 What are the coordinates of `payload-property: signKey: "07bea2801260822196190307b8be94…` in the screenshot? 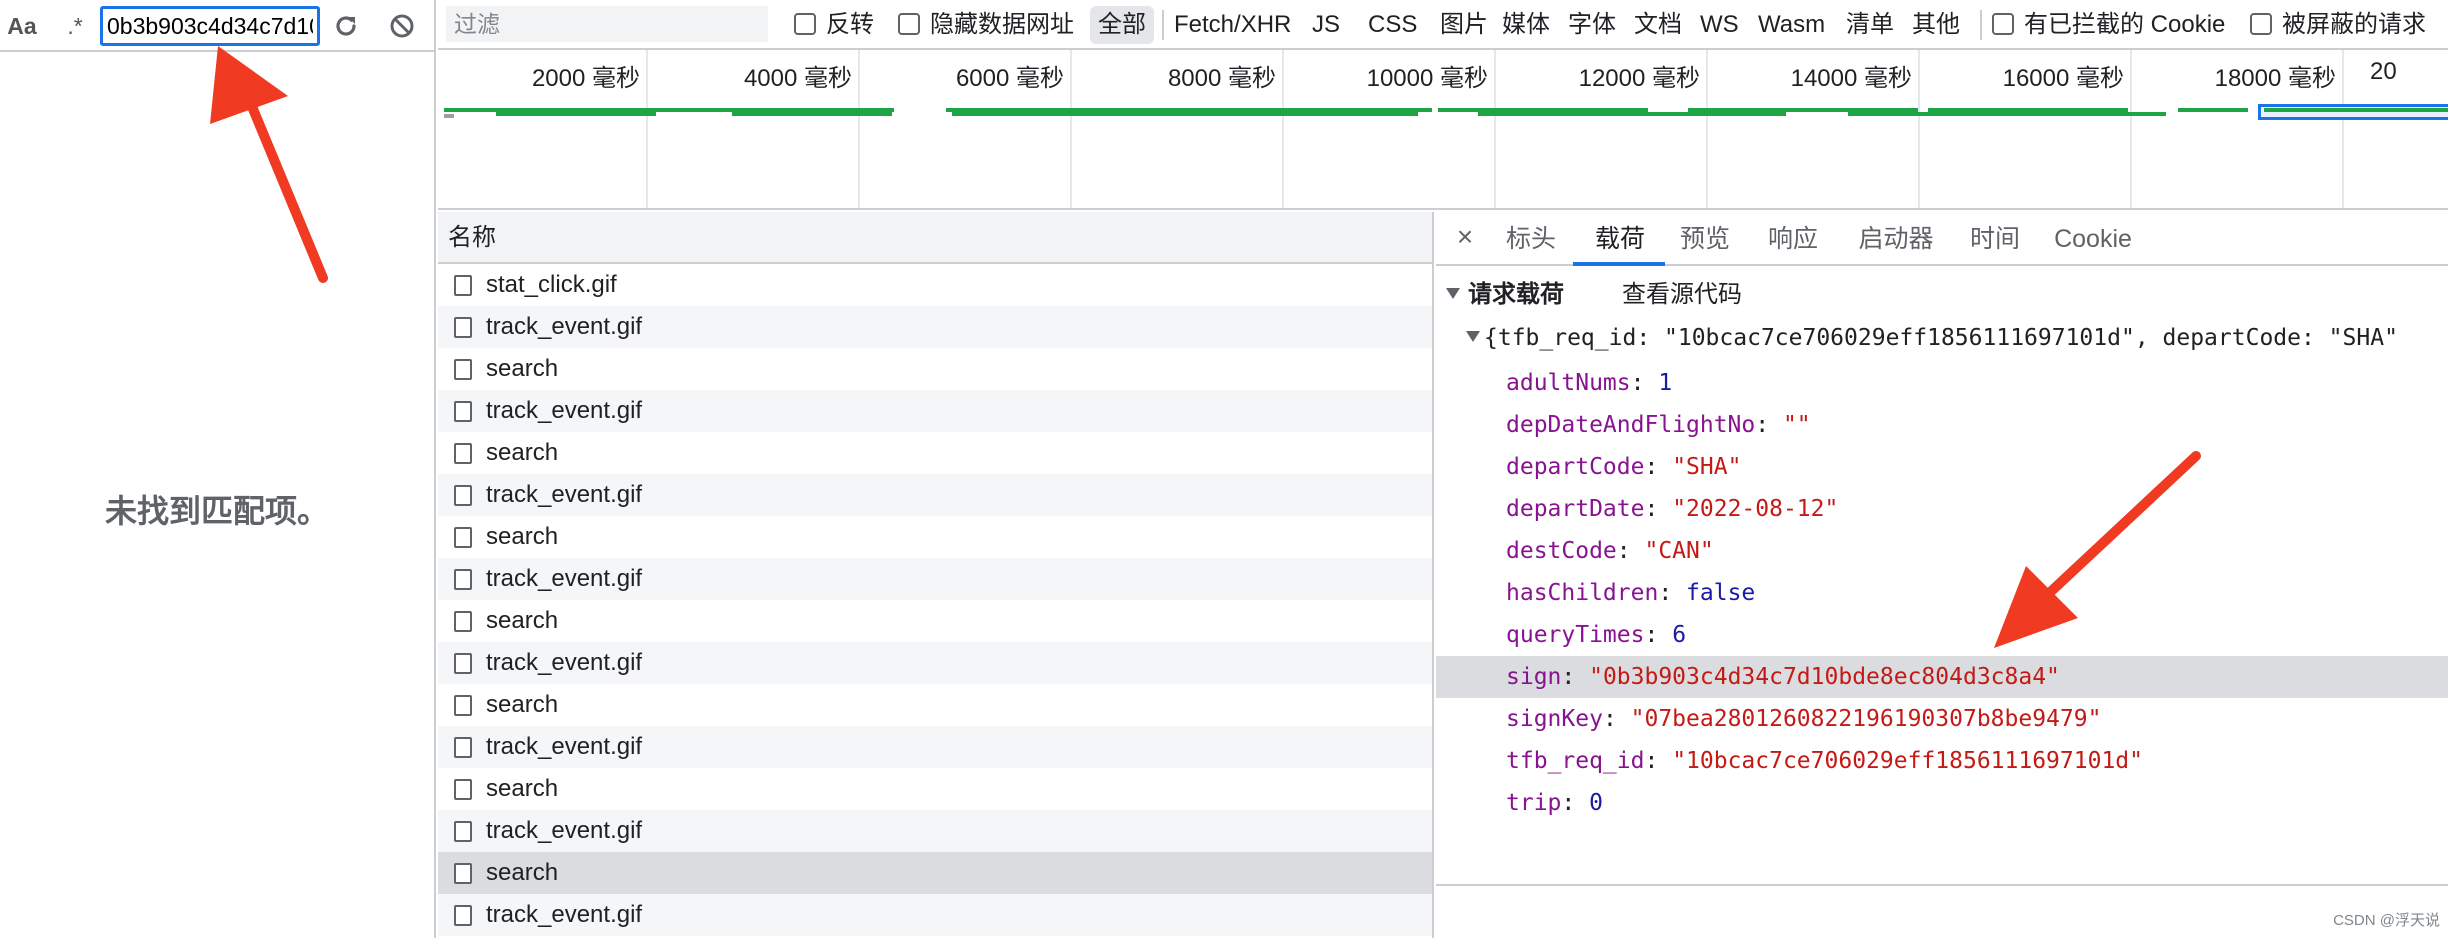 It's located at (1942, 719).